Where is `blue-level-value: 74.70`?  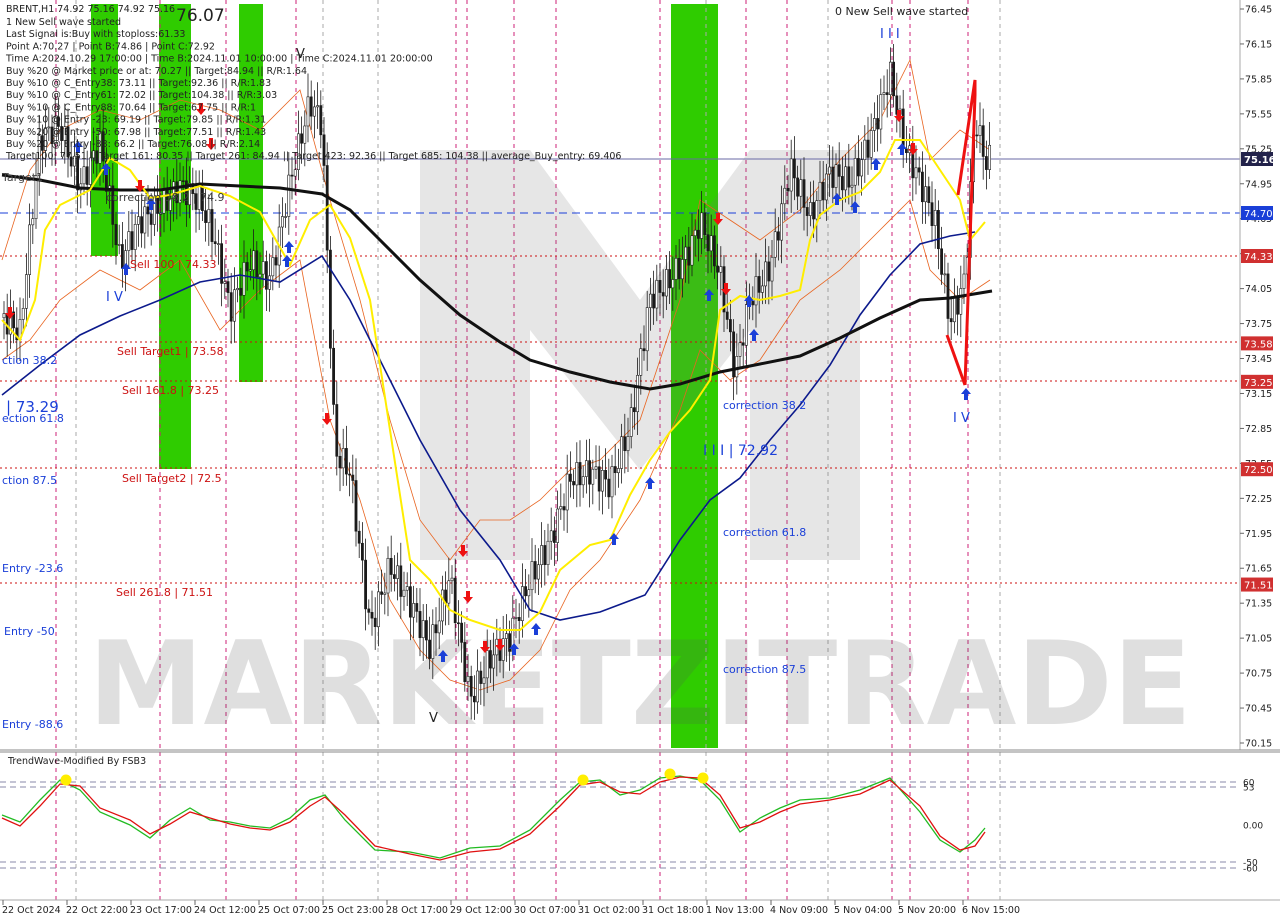 blue-level-value: 74.70 is located at coordinates (1258, 214).